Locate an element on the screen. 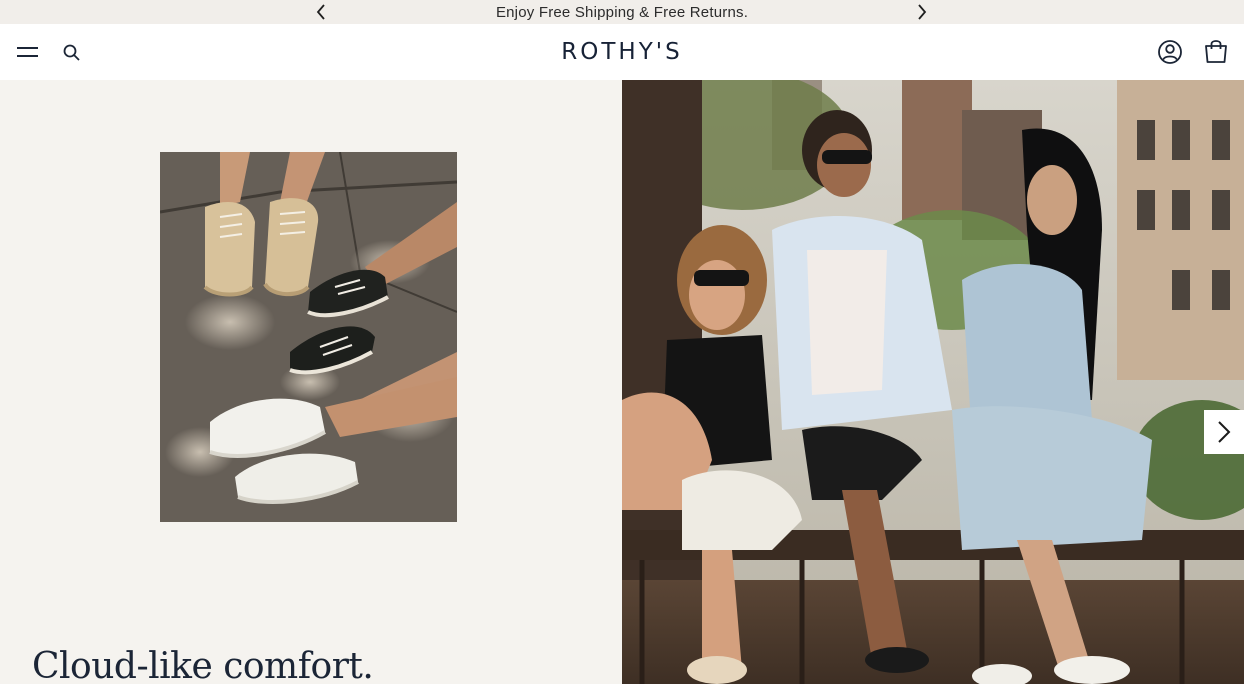 This screenshot has width=1244, height=684. announcement-bar: Enjoy Free Shipping & Free Returns. is located at coordinates (622, 12).